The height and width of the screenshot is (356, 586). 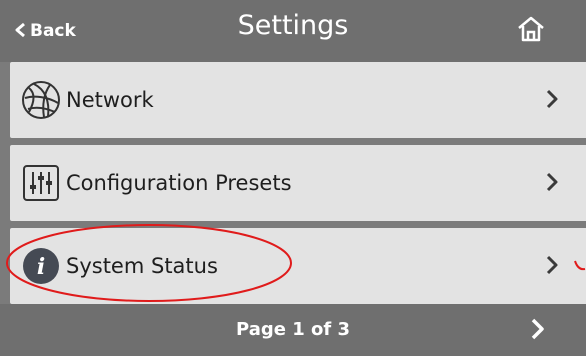 I want to click on menu-item-label: Network, so click(x=110, y=100).